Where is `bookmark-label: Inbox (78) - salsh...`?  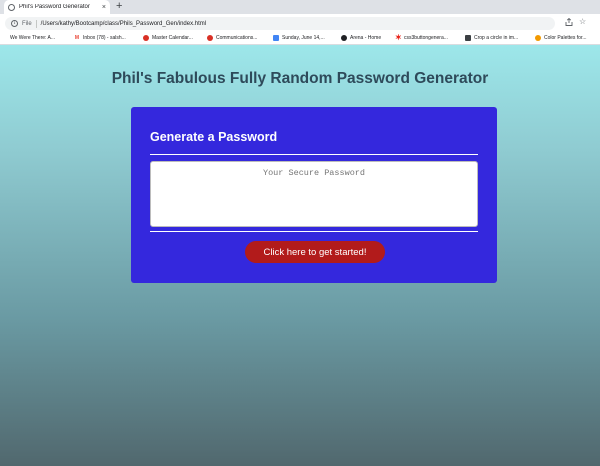 bookmark-label: Inbox (78) - salsh... is located at coordinates (104, 38).